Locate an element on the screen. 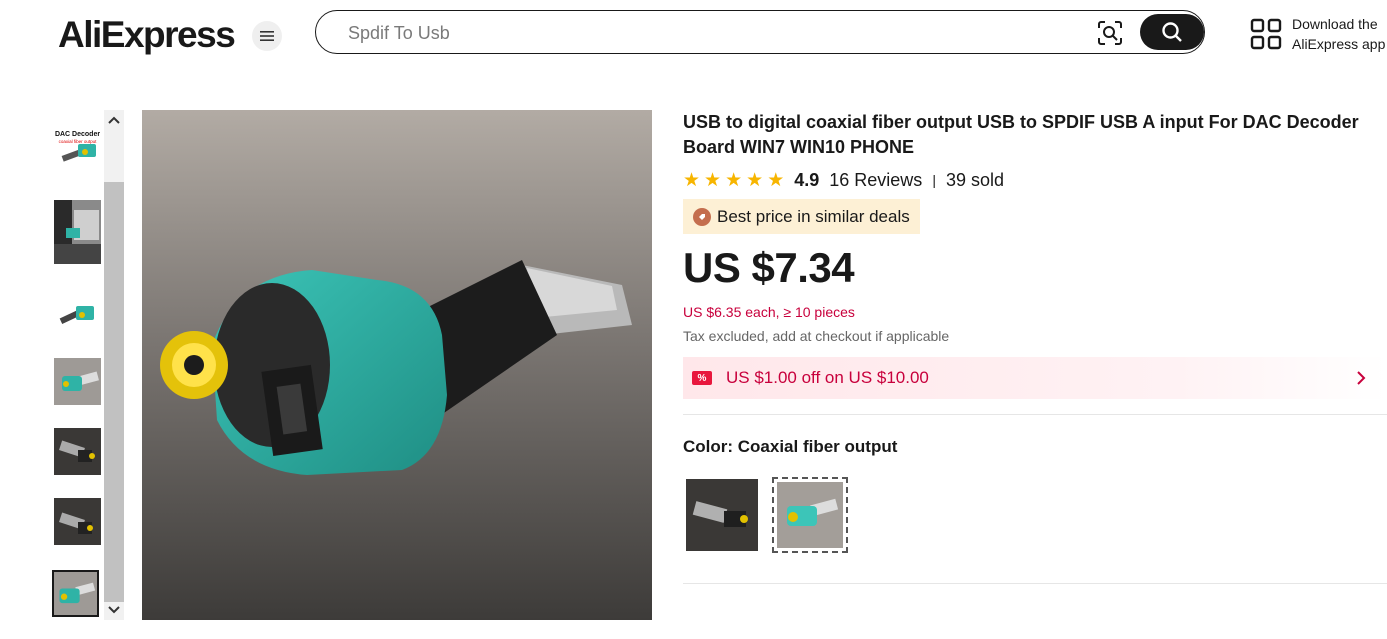  logo-text: AliExpress is located at coordinates (147, 34).